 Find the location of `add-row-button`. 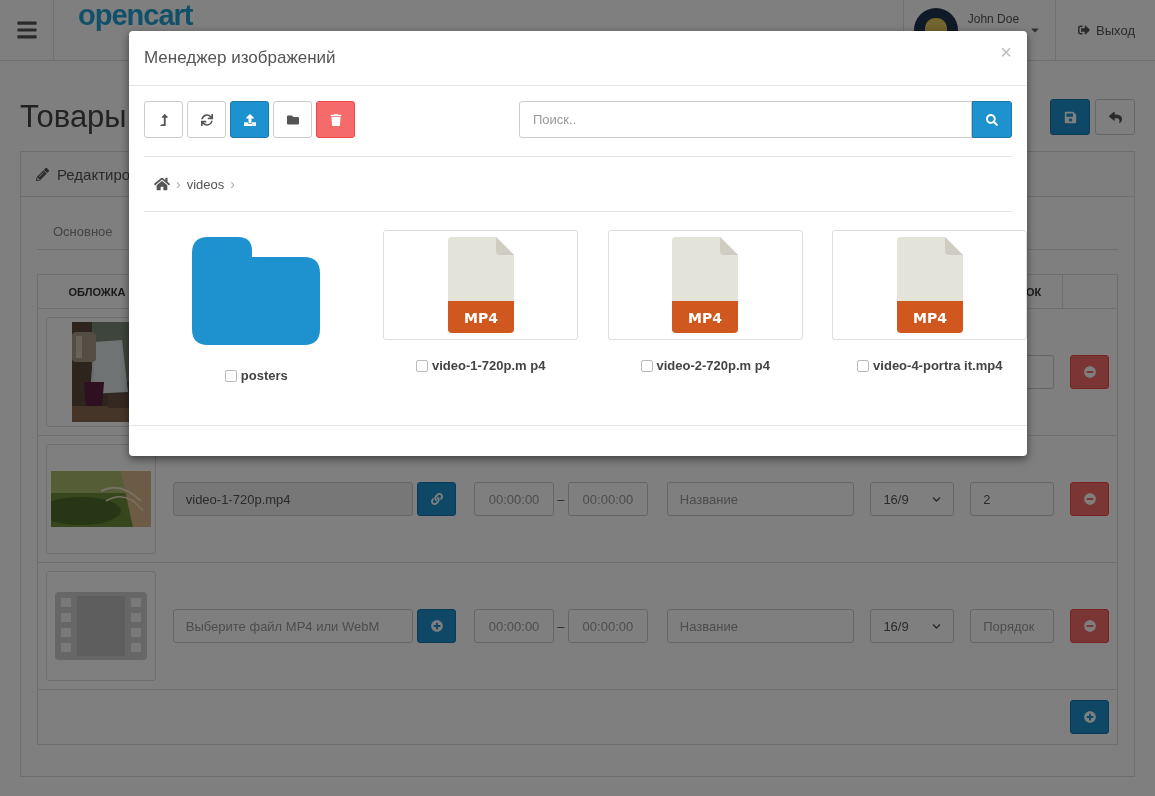

add-row-button is located at coordinates (1089, 717).